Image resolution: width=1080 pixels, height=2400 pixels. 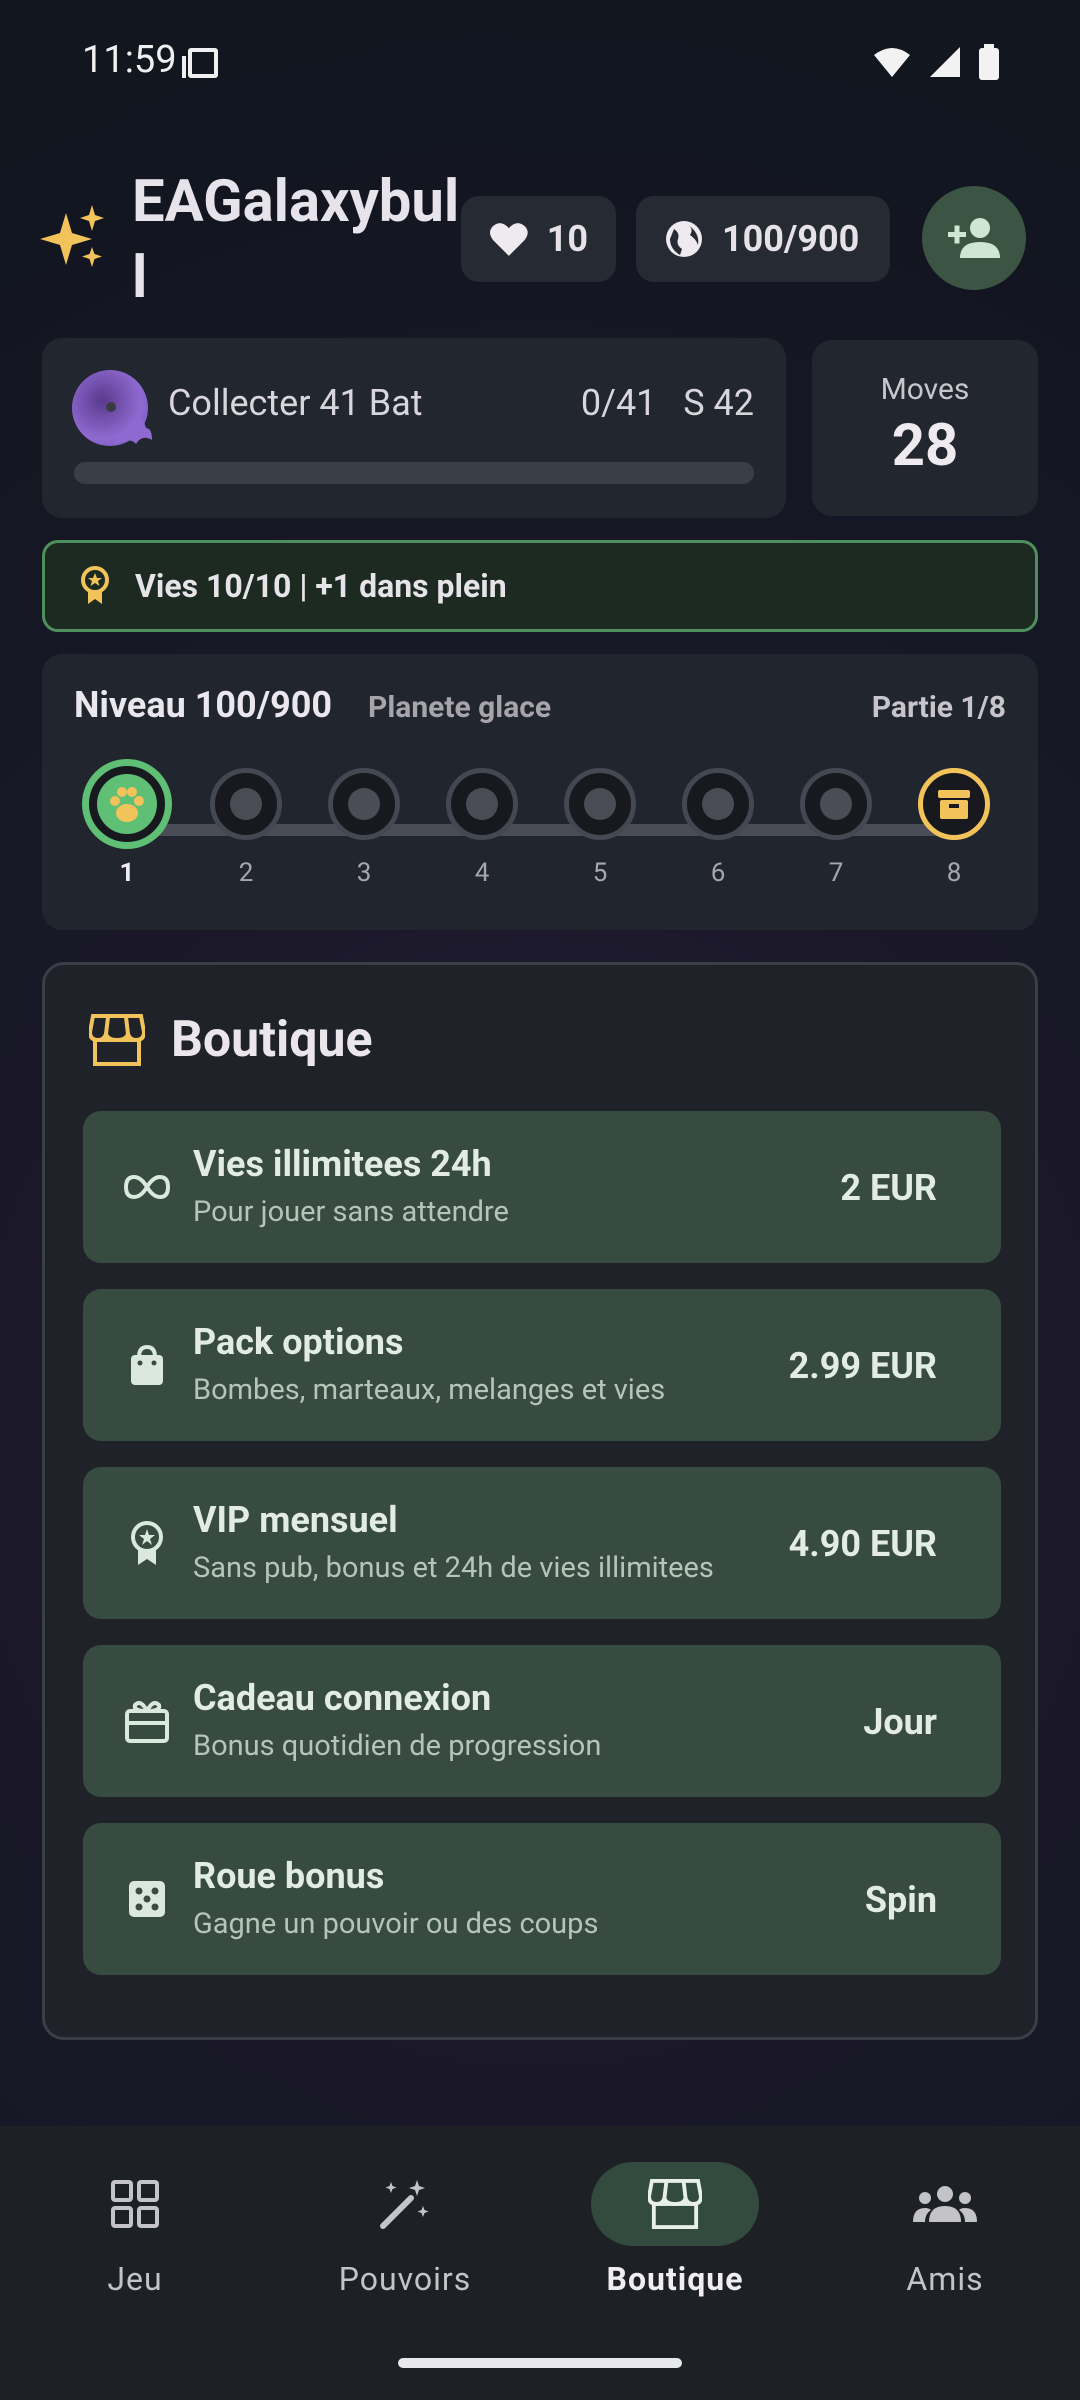 I want to click on shop-item-name: Cadeau connexion, so click(x=342, y=1698).